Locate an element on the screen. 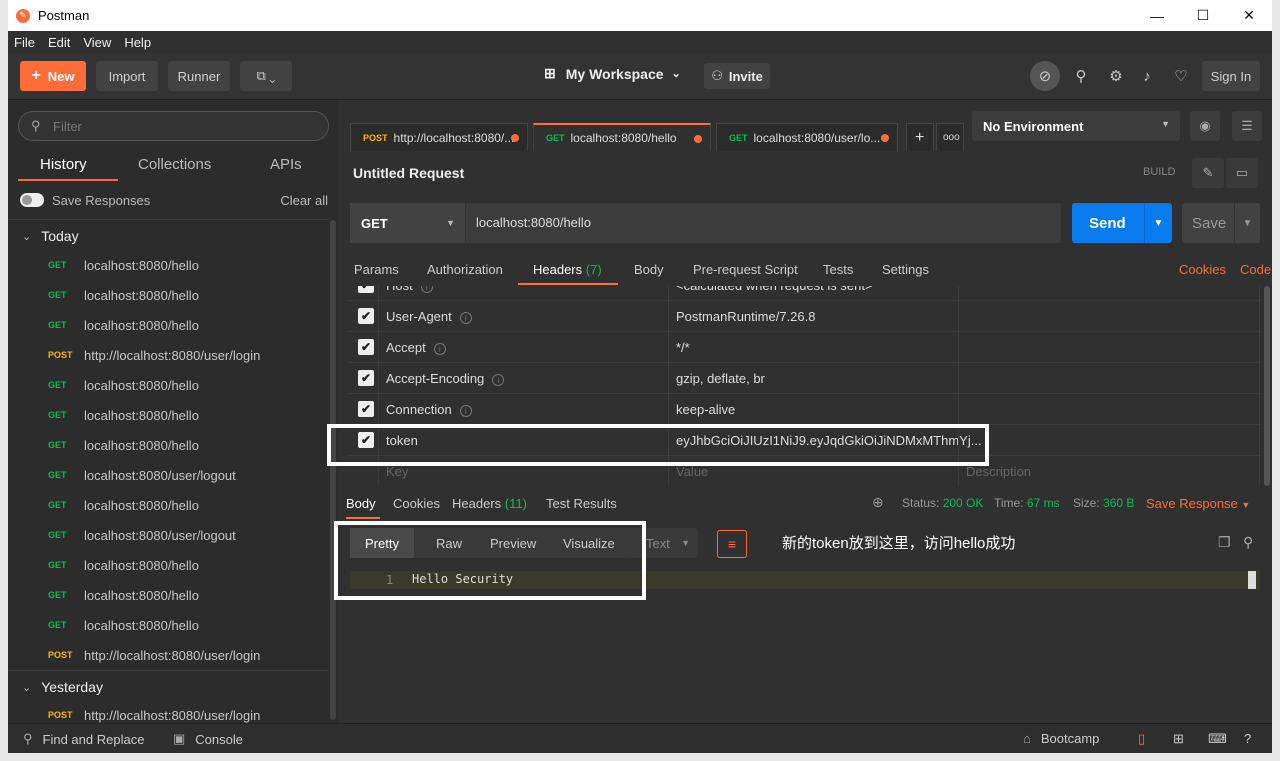 The width and height of the screenshot is (1280, 761). tab-body: Body is located at coordinates (649, 269).